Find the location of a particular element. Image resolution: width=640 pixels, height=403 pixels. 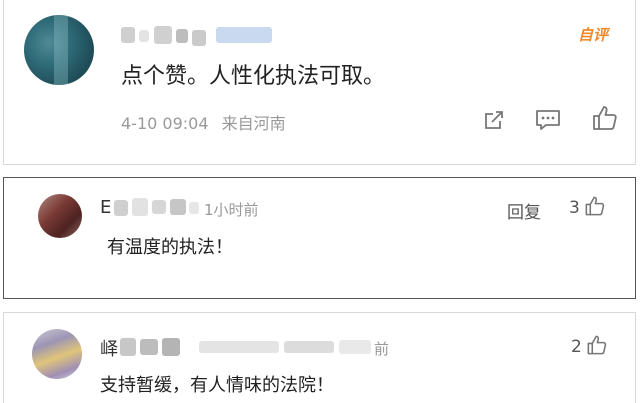

username-initial: E is located at coordinates (105, 207).